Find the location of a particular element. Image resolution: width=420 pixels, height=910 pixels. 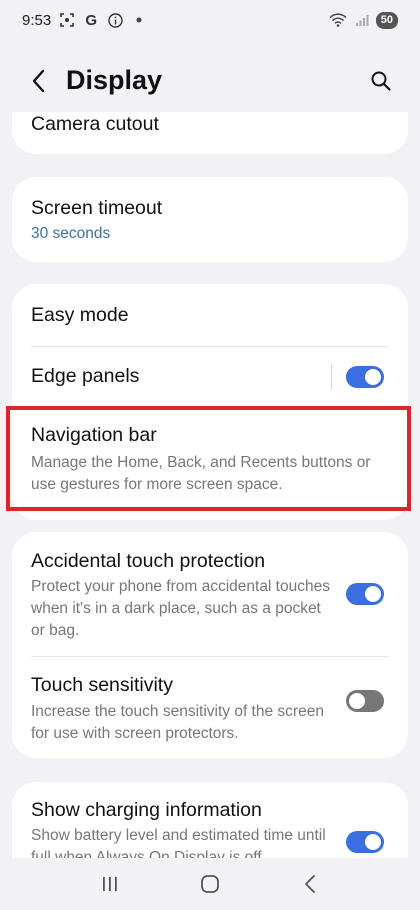

setting-title: Camera cutout is located at coordinates (95, 124).